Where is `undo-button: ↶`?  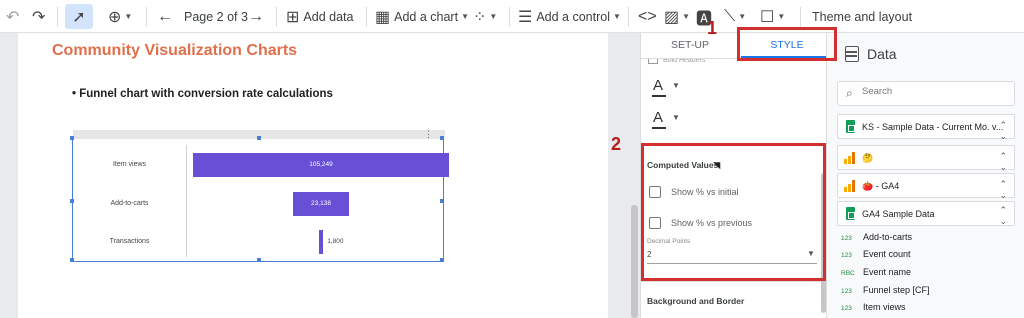 undo-button: ↶ is located at coordinates (12, 16).